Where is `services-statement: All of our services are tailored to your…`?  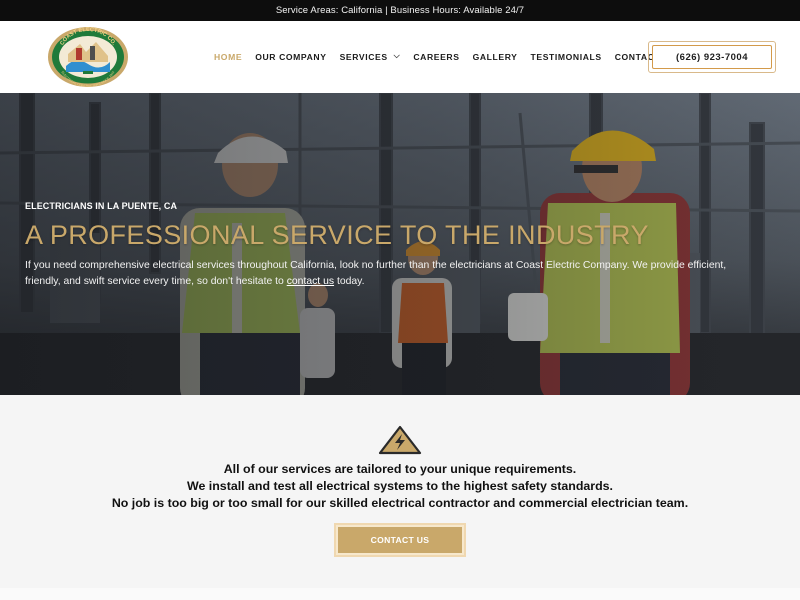 services-statement: All of our services are tailored to your… is located at coordinates (400, 486).